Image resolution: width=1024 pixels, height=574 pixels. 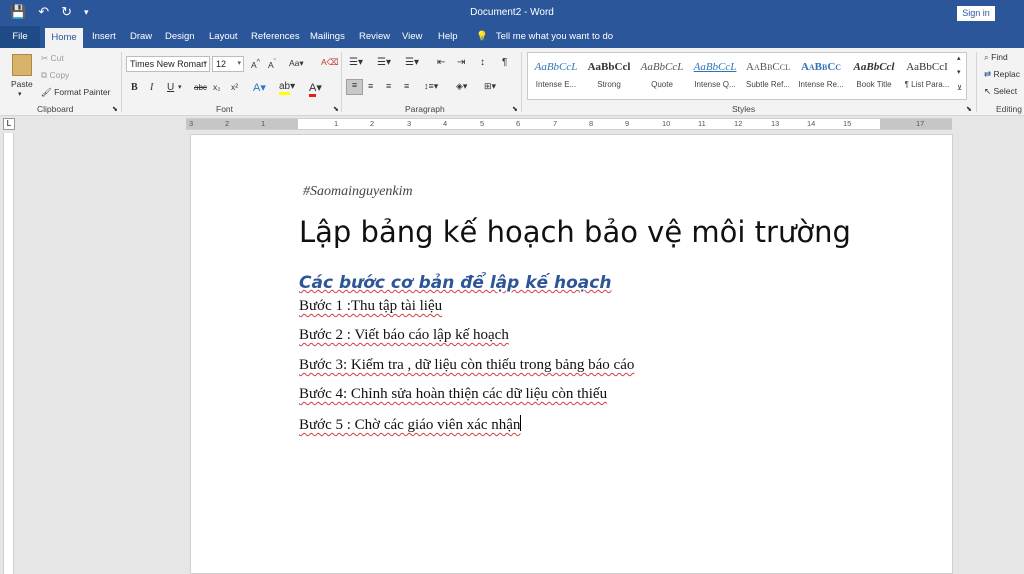 I want to click on lightbulb-icon: 💡, so click(x=482, y=36).